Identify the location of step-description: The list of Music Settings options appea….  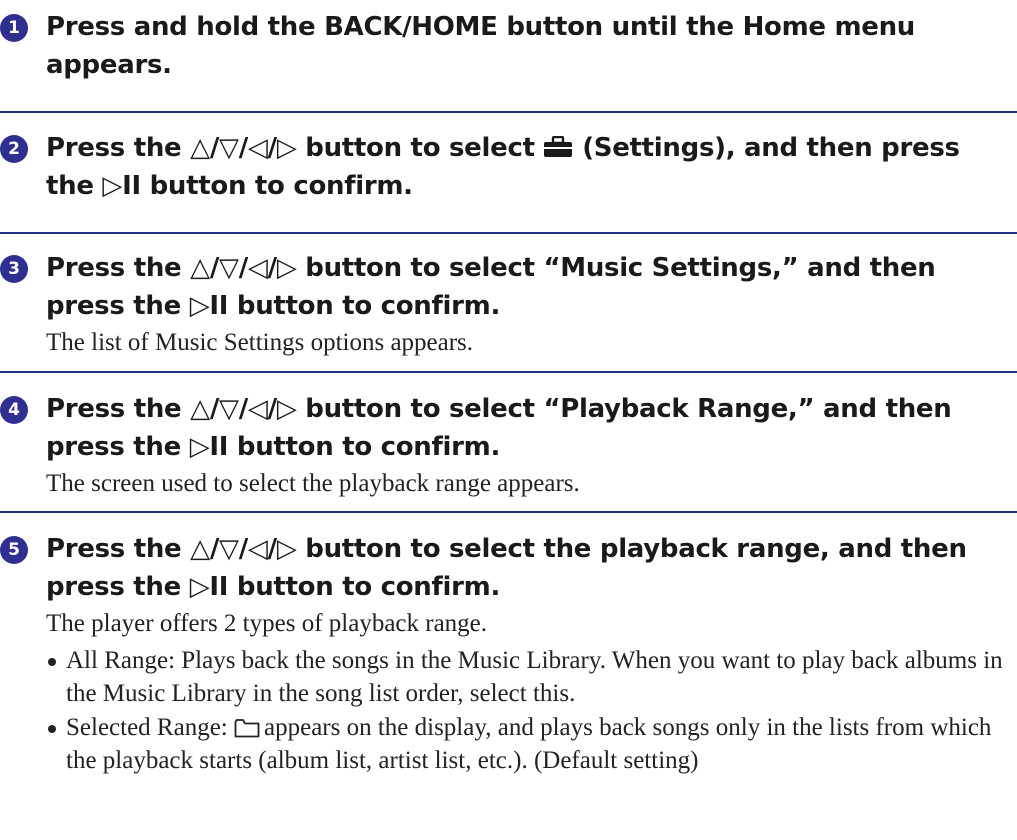
(260, 342).